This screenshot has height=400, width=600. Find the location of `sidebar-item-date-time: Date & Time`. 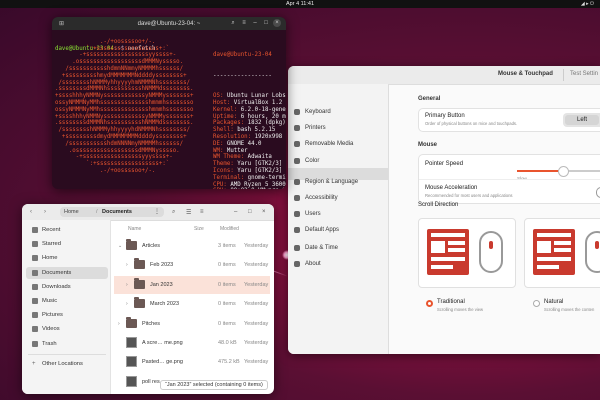

sidebar-item-date-time: Date & Time is located at coordinates (338, 248).